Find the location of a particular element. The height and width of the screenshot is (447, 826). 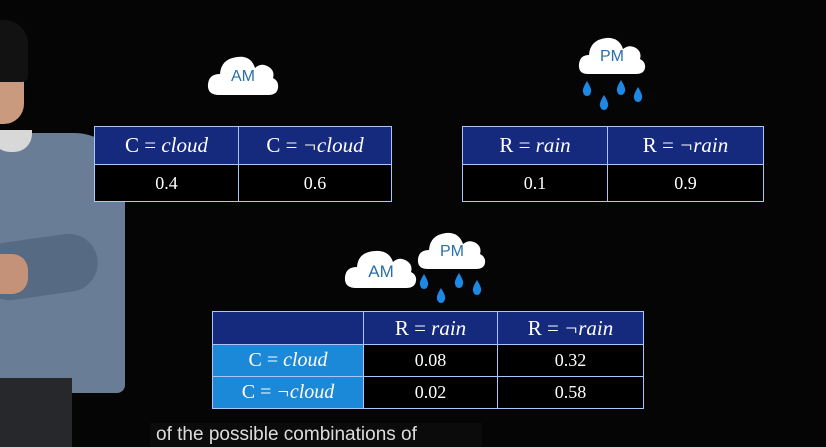

header-not-cloud: C = ¬cloud is located at coordinates (315, 145).